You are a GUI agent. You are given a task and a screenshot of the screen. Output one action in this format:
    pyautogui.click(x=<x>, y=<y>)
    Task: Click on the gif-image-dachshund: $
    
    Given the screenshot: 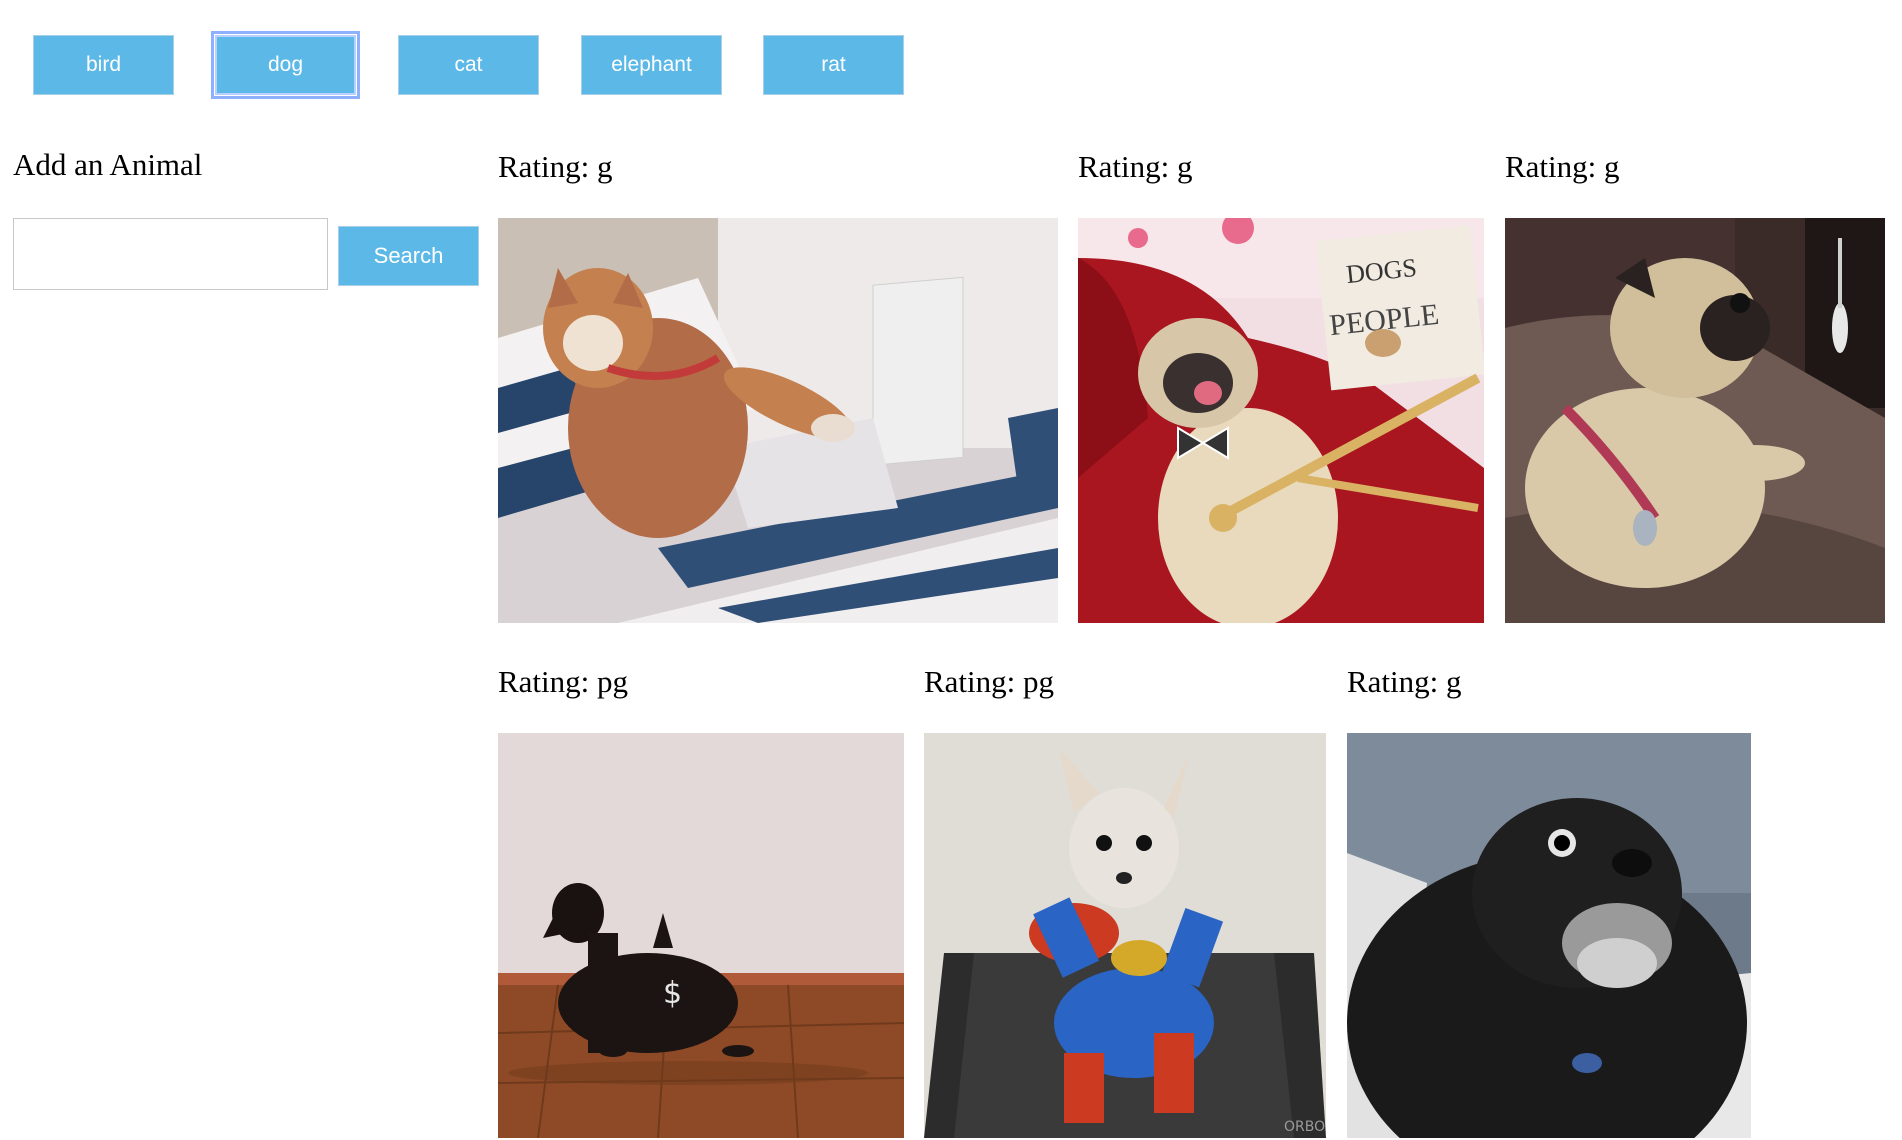 What is the action you would take?
    pyautogui.click(x=701, y=935)
    